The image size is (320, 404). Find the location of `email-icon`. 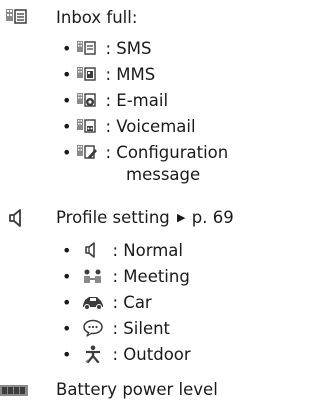

email-icon is located at coordinates (86, 100).